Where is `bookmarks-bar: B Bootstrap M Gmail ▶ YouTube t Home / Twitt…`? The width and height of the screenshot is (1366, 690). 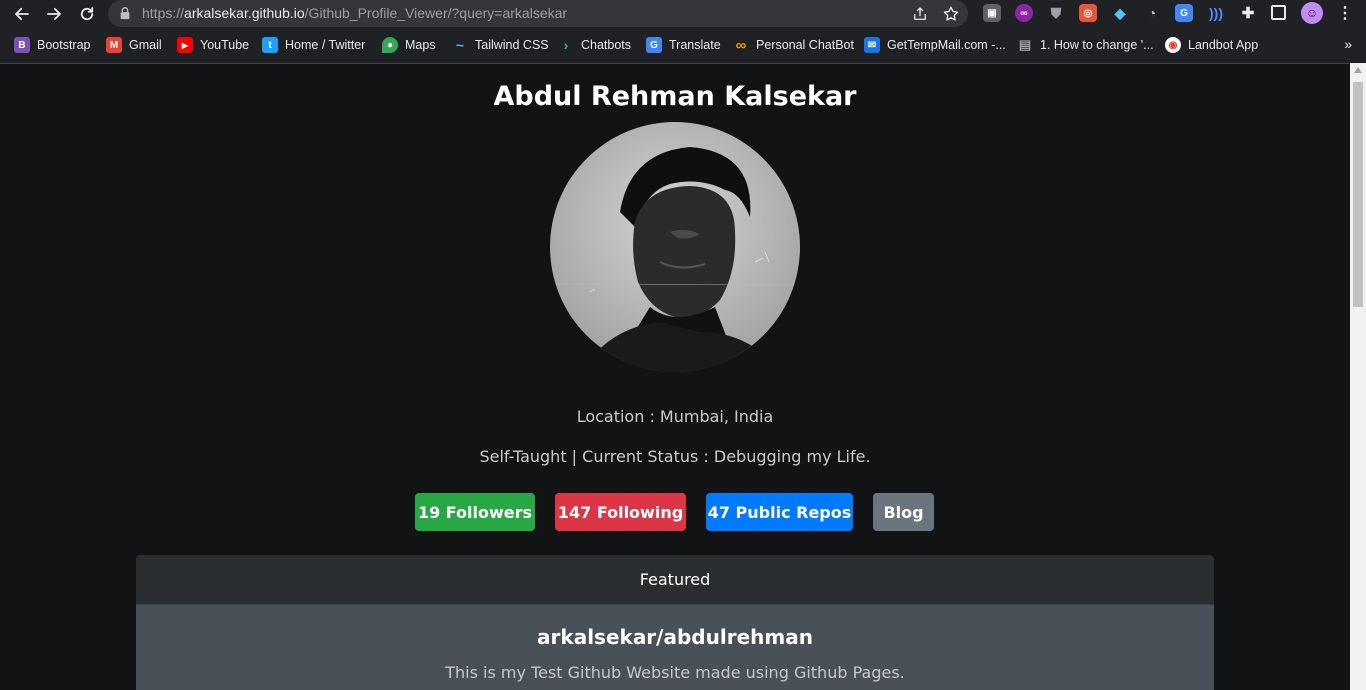
bookmarks-bar: B Bootstrap M Gmail ▶ YouTube t Home / Twitt… is located at coordinates (683, 45).